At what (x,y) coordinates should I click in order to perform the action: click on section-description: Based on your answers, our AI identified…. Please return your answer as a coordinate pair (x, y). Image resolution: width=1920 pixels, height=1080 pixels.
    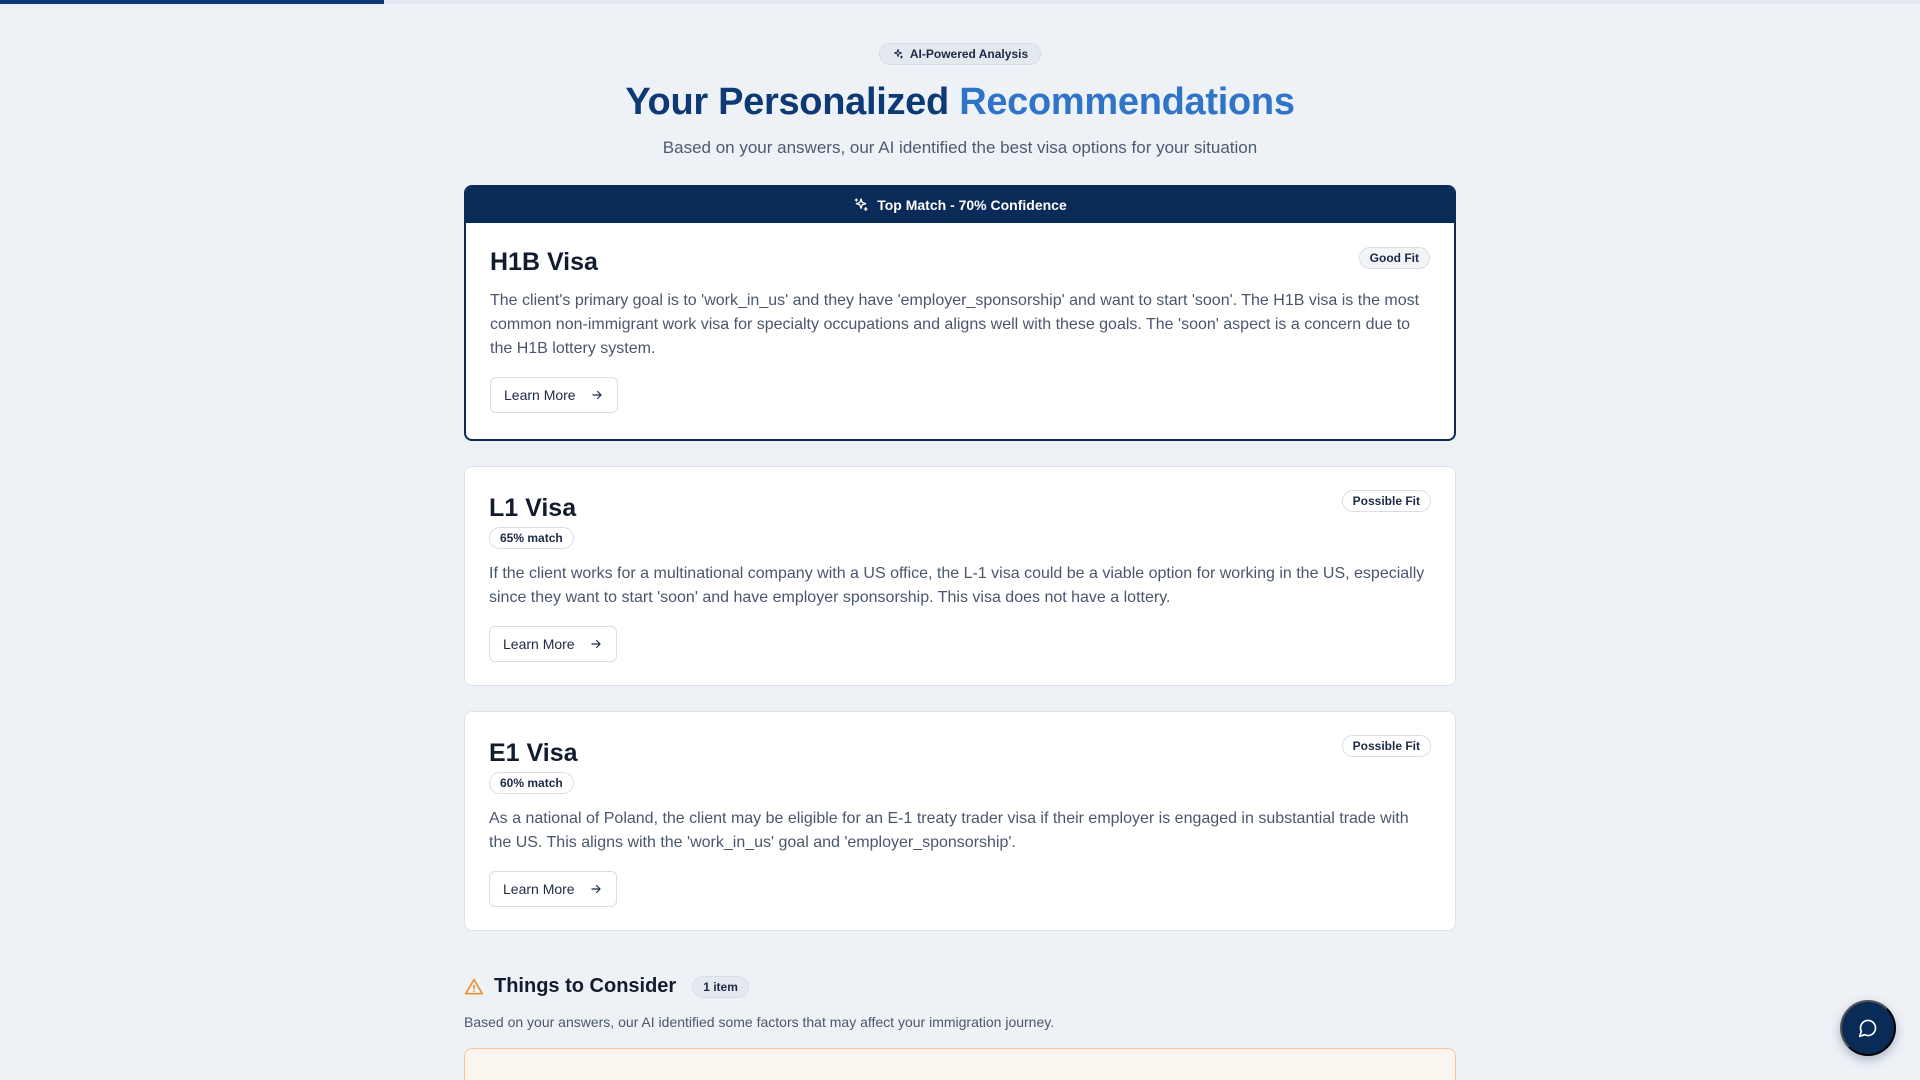
    Looking at the image, I should click on (759, 1022).